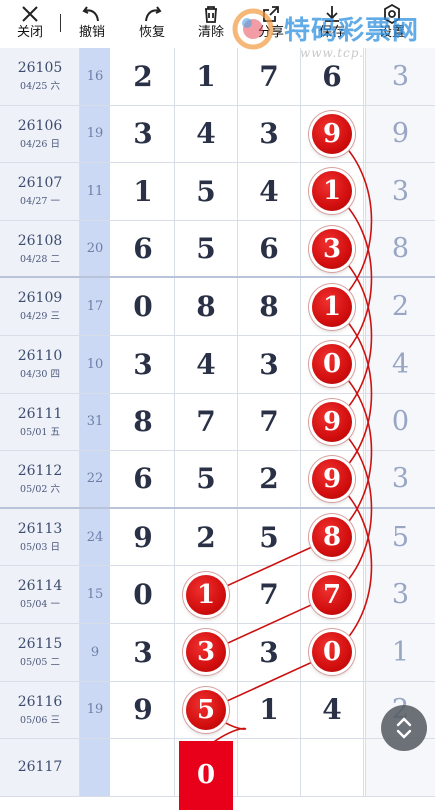 The height and width of the screenshot is (811, 435). I want to click on marked-ball: 5, so click(206, 709).